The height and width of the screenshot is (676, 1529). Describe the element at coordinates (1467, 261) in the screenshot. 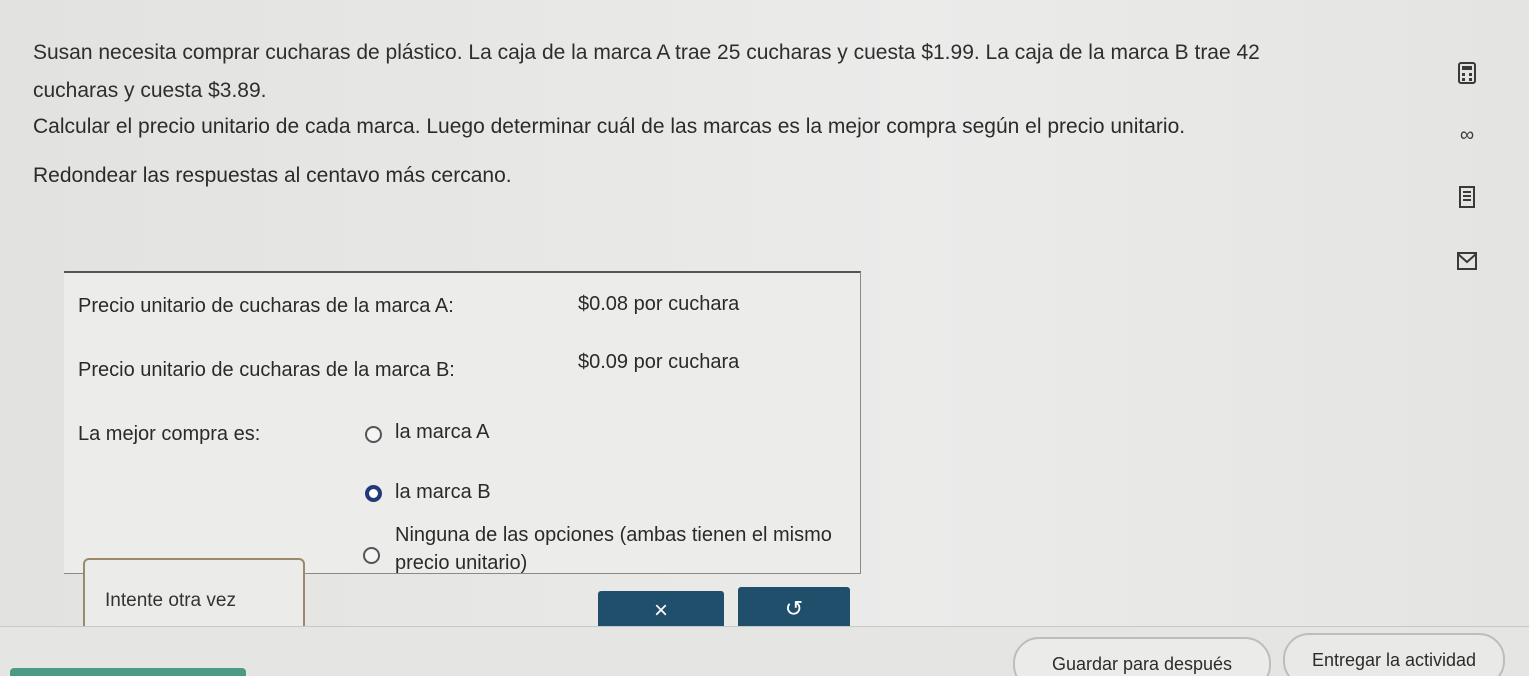

I see `mail-icon` at that location.